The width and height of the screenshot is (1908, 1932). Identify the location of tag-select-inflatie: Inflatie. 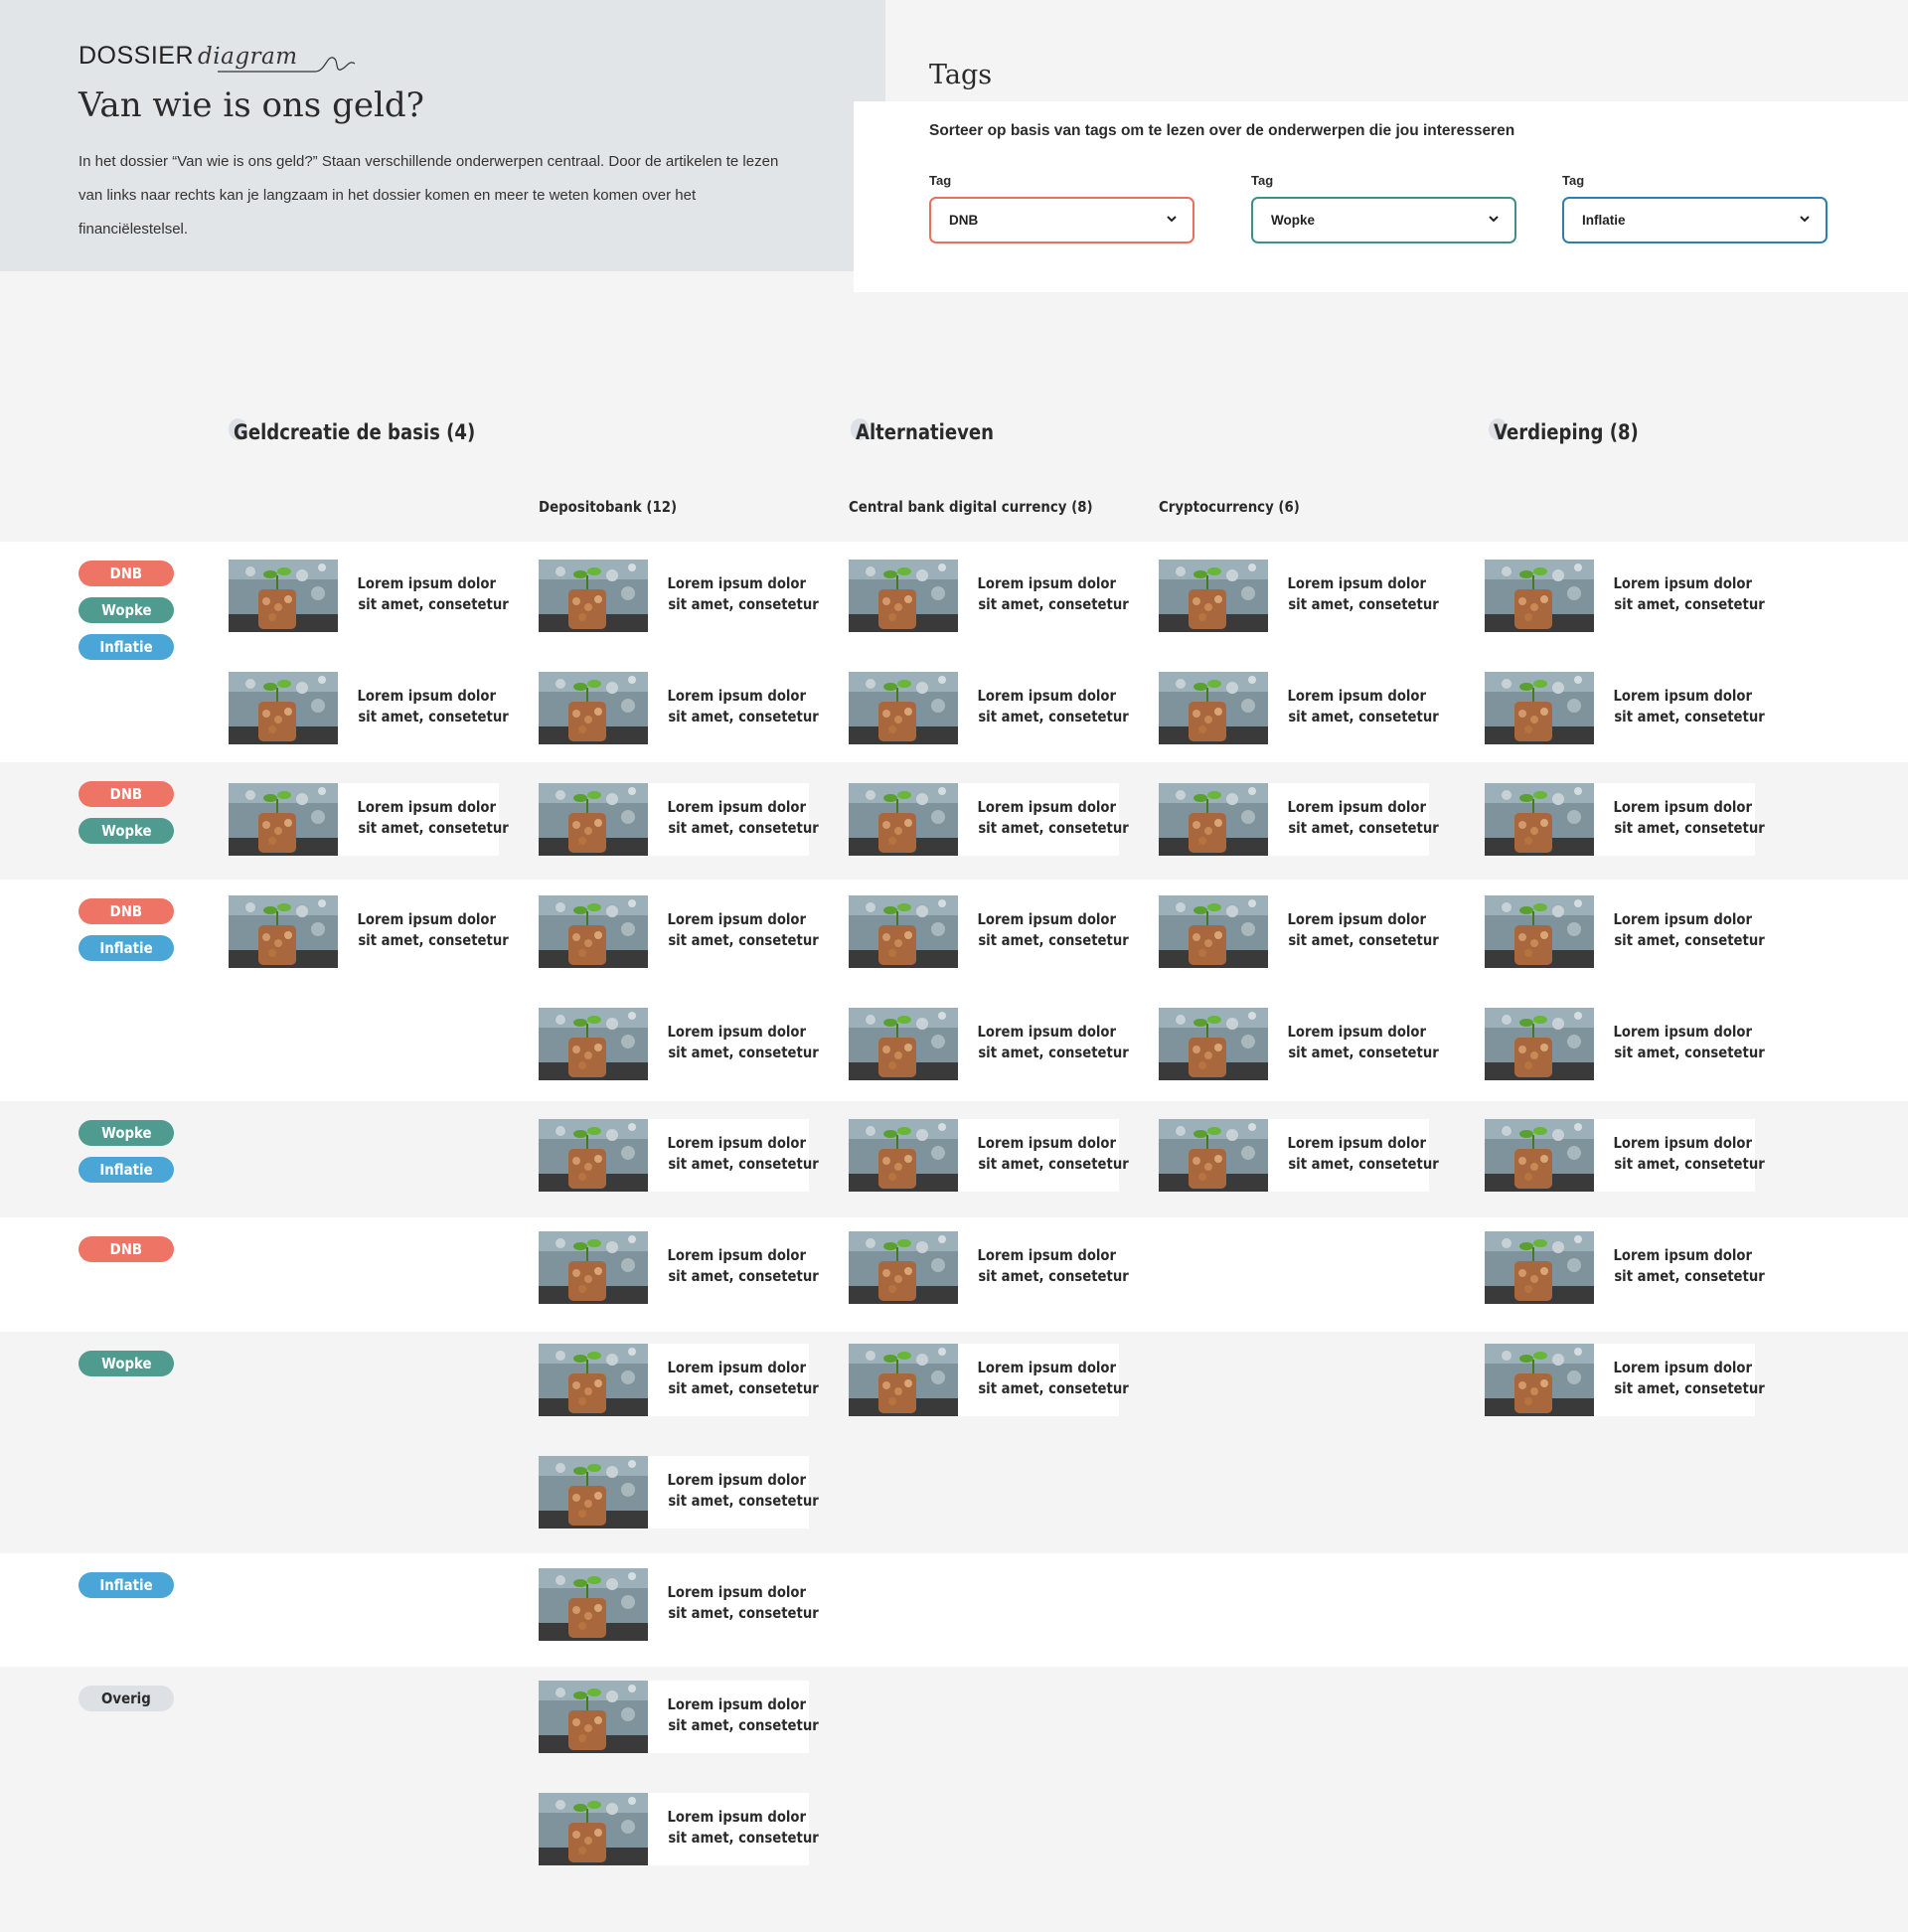
(1695, 220).